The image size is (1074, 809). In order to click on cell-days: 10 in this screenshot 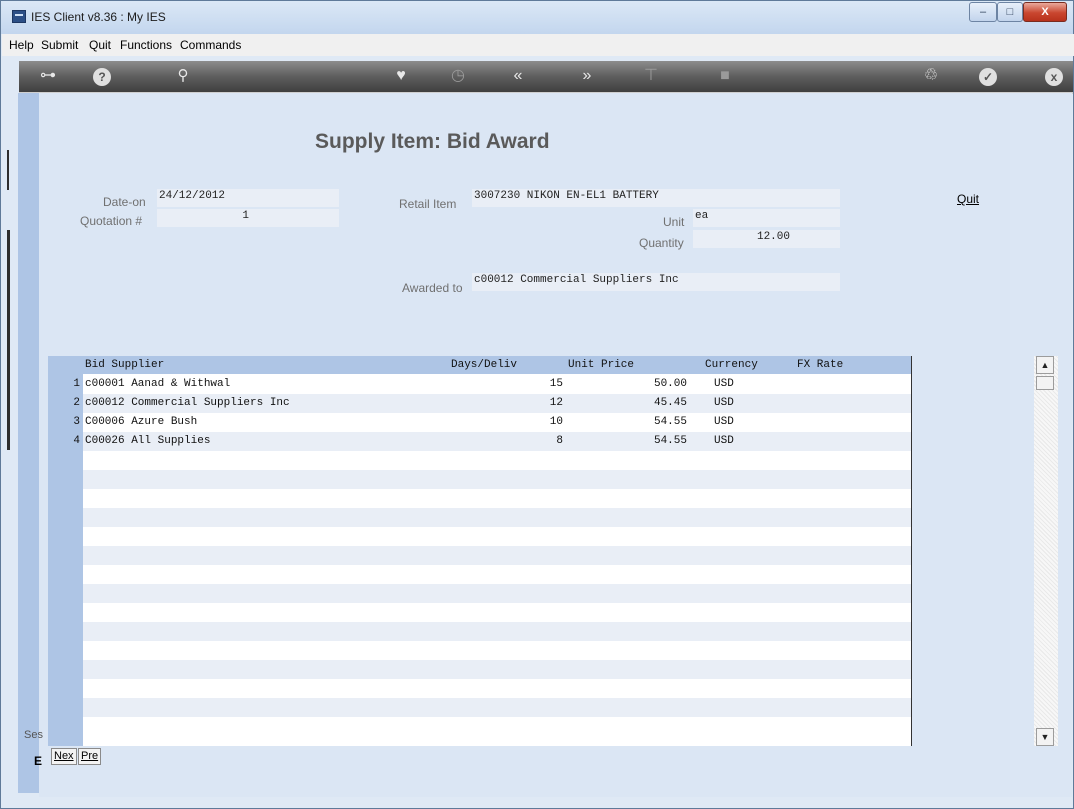, I will do `click(556, 422)`.